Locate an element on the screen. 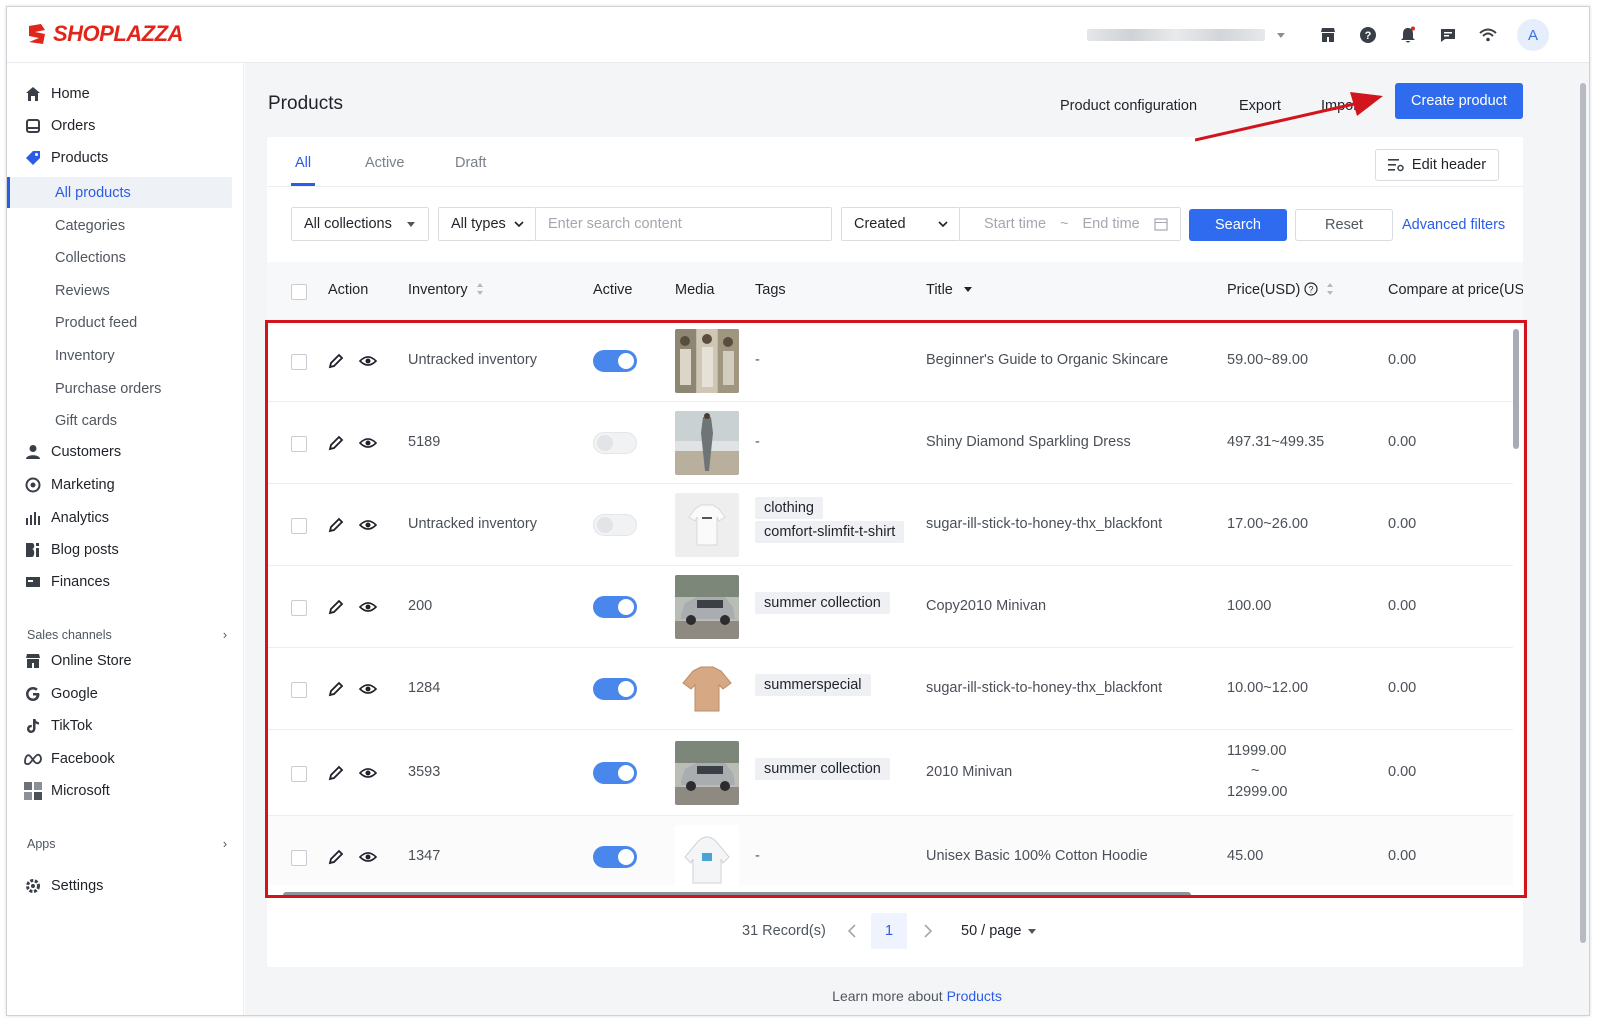 This screenshot has height=1020, width=1600. sidebar-item-tiktok: TikTok is located at coordinates (125, 726).